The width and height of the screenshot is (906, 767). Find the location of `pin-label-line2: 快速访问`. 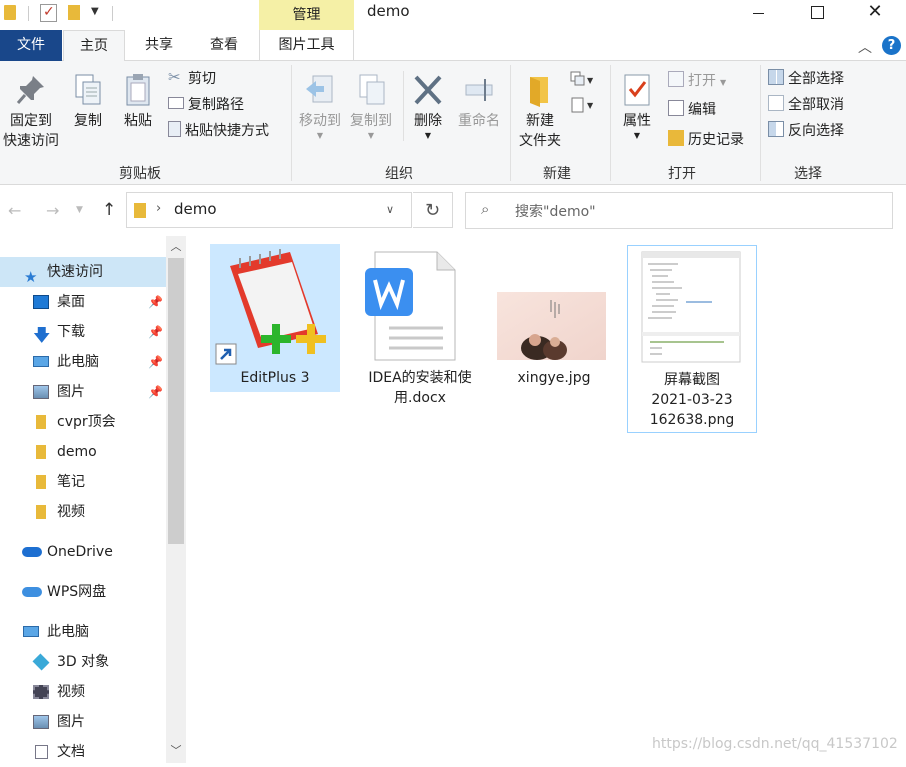

pin-label-line2: 快速访问 is located at coordinates (31, 141).